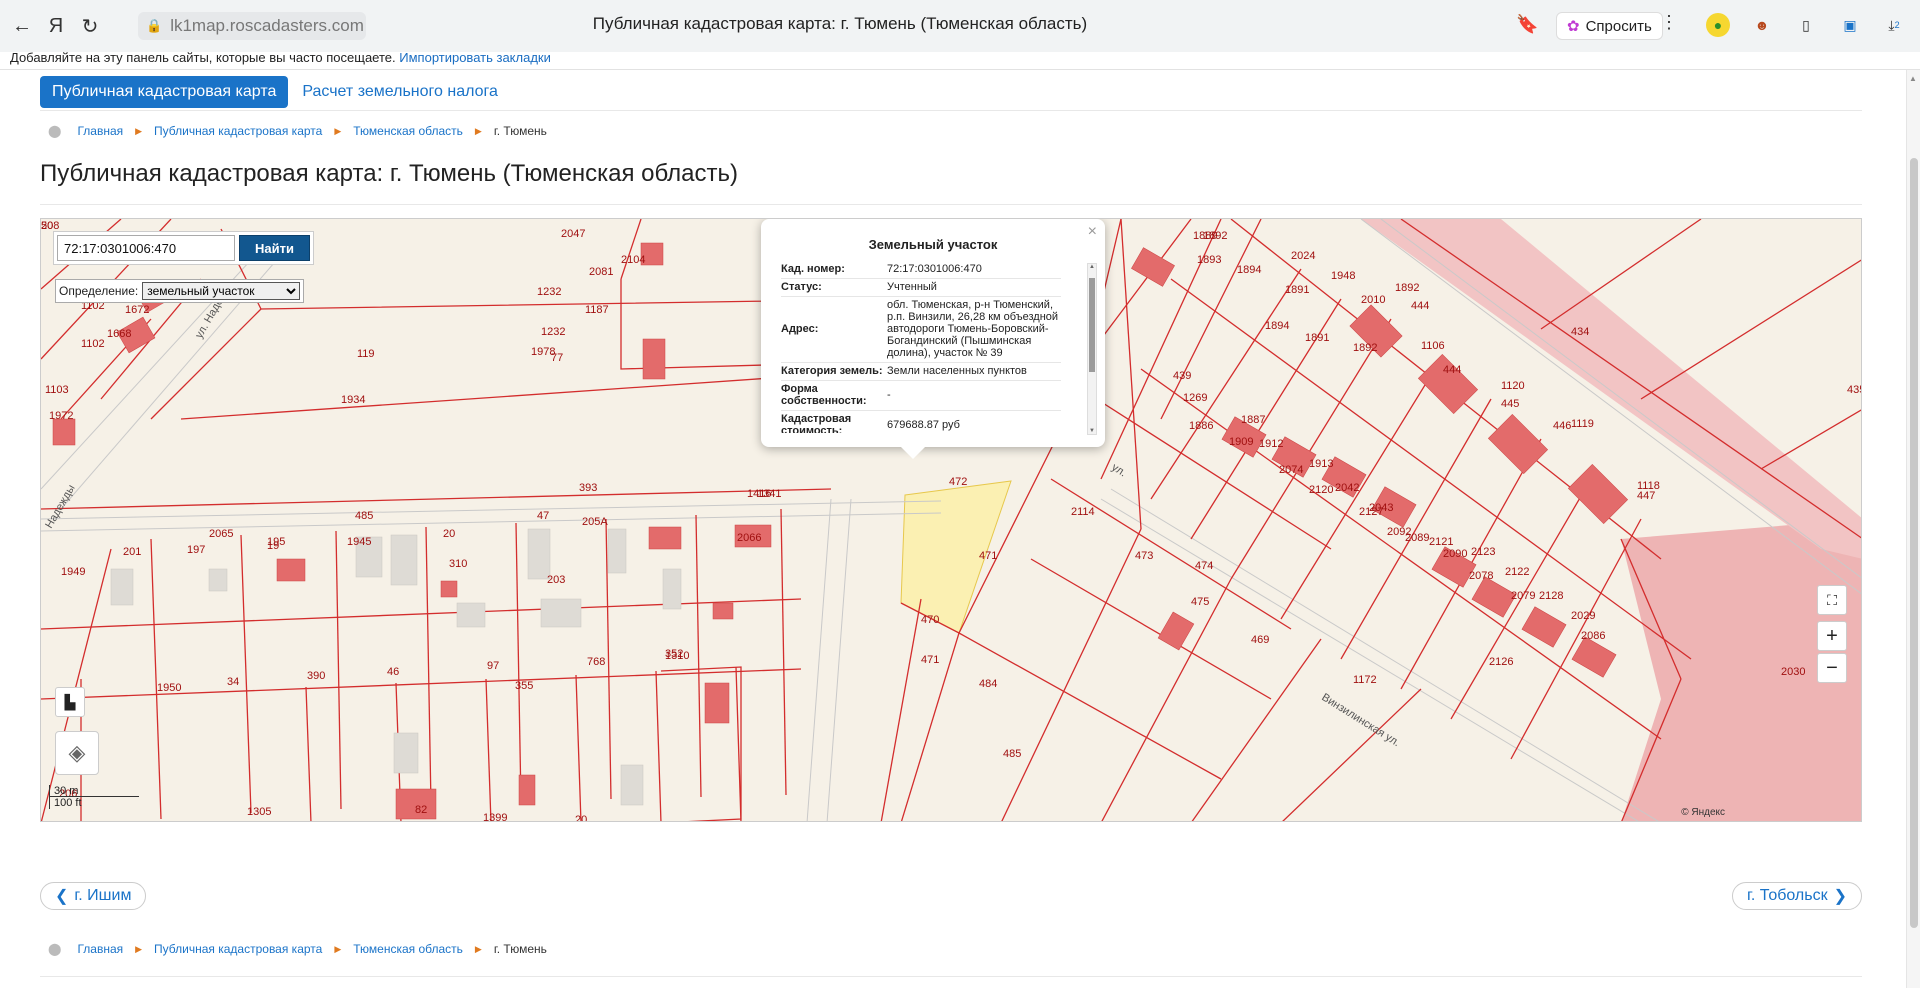 This screenshot has height=988, width=1920. I want to click on parcel-number-label: 484, so click(988, 684).